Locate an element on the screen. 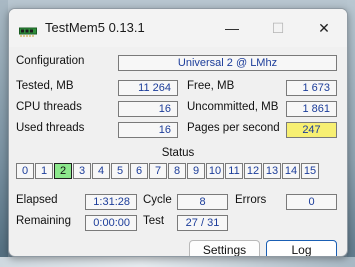 Image resolution: width=355 pixels, height=267 pixels. status-cell-2: 2 is located at coordinates (63, 171).